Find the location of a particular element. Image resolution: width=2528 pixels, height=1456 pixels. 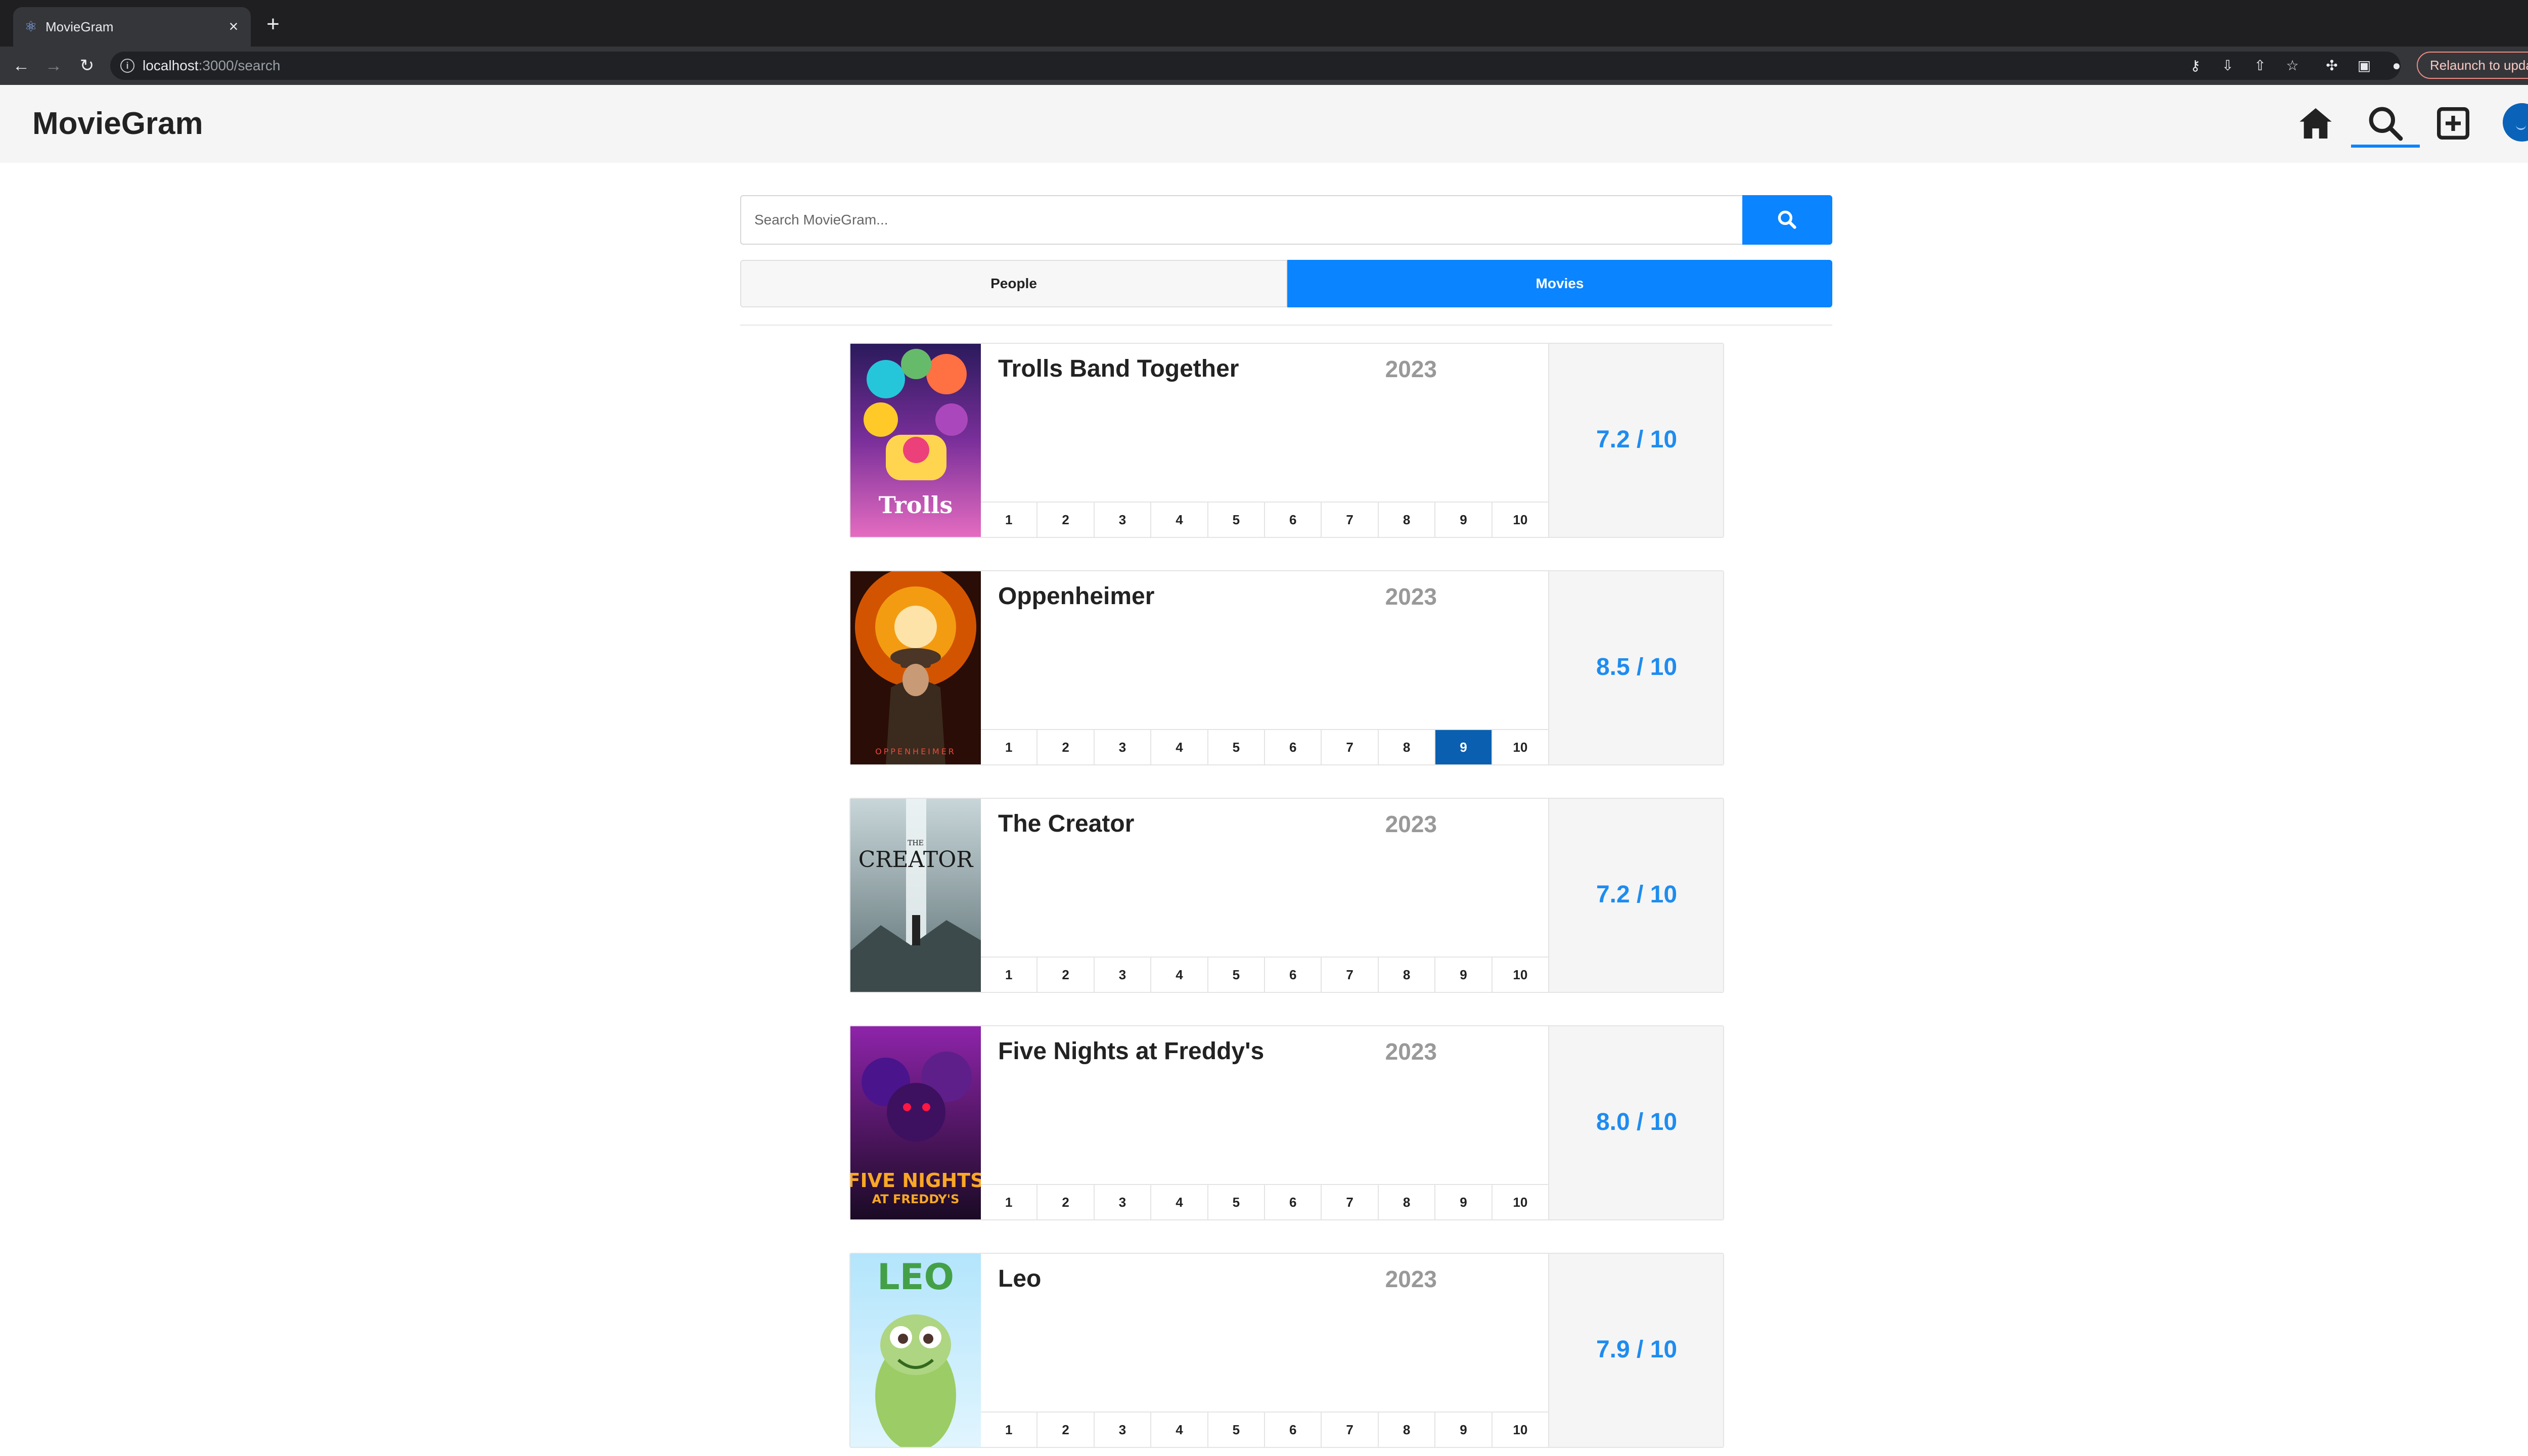

tab-people: People is located at coordinates (1014, 283).